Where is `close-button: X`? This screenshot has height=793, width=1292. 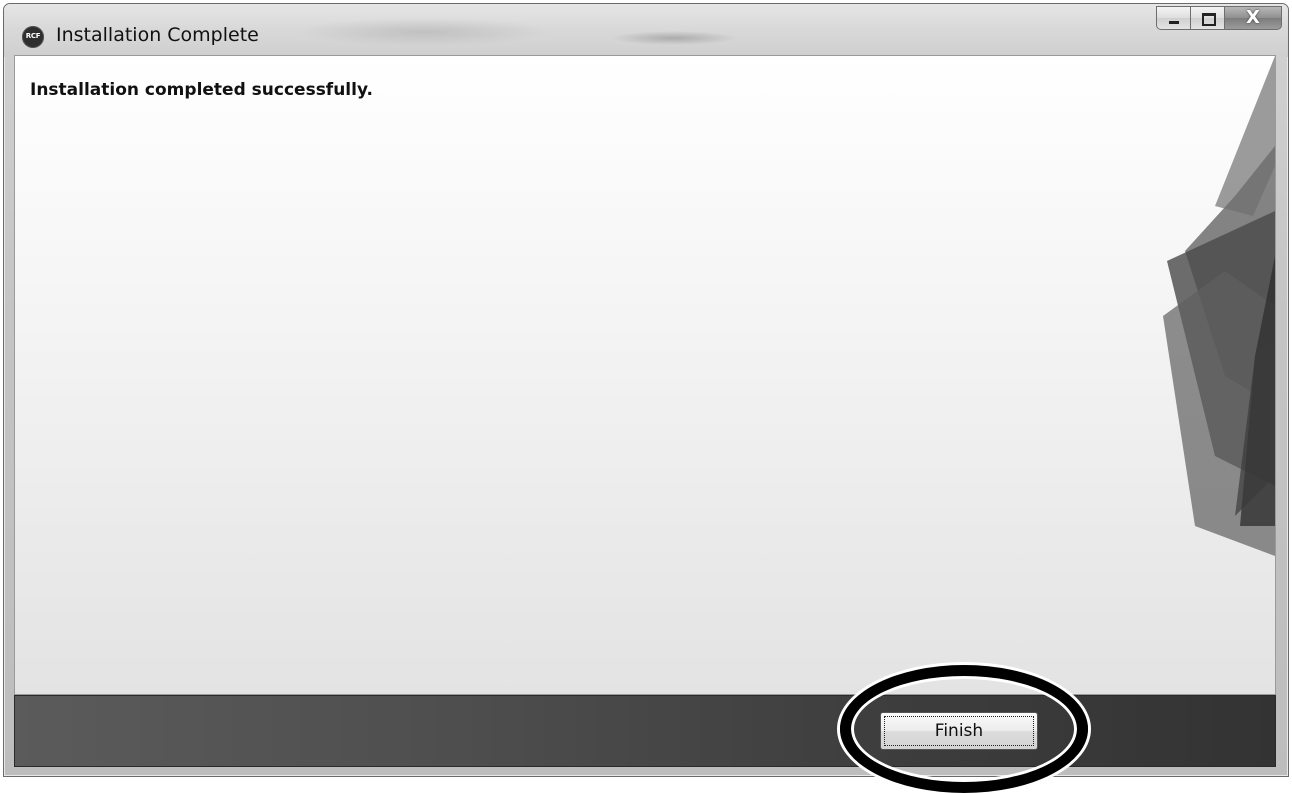 close-button: X is located at coordinates (1253, 18).